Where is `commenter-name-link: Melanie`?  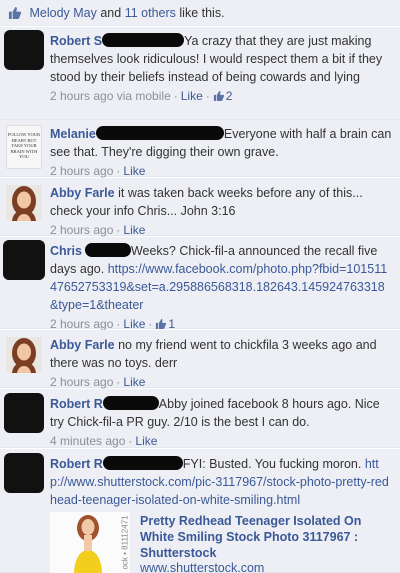
commenter-name-link: Melanie is located at coordinates (73, 134).